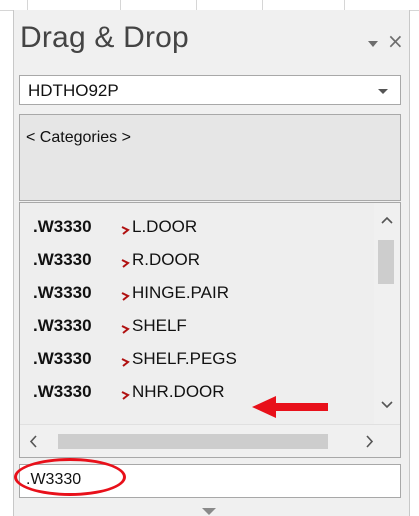 Image resolution: width=419 pixels, height=516 pixels. Describe the element at coordinates (383, 91) in the screenshot. I see `dropdown-arrow-icon` at that location.